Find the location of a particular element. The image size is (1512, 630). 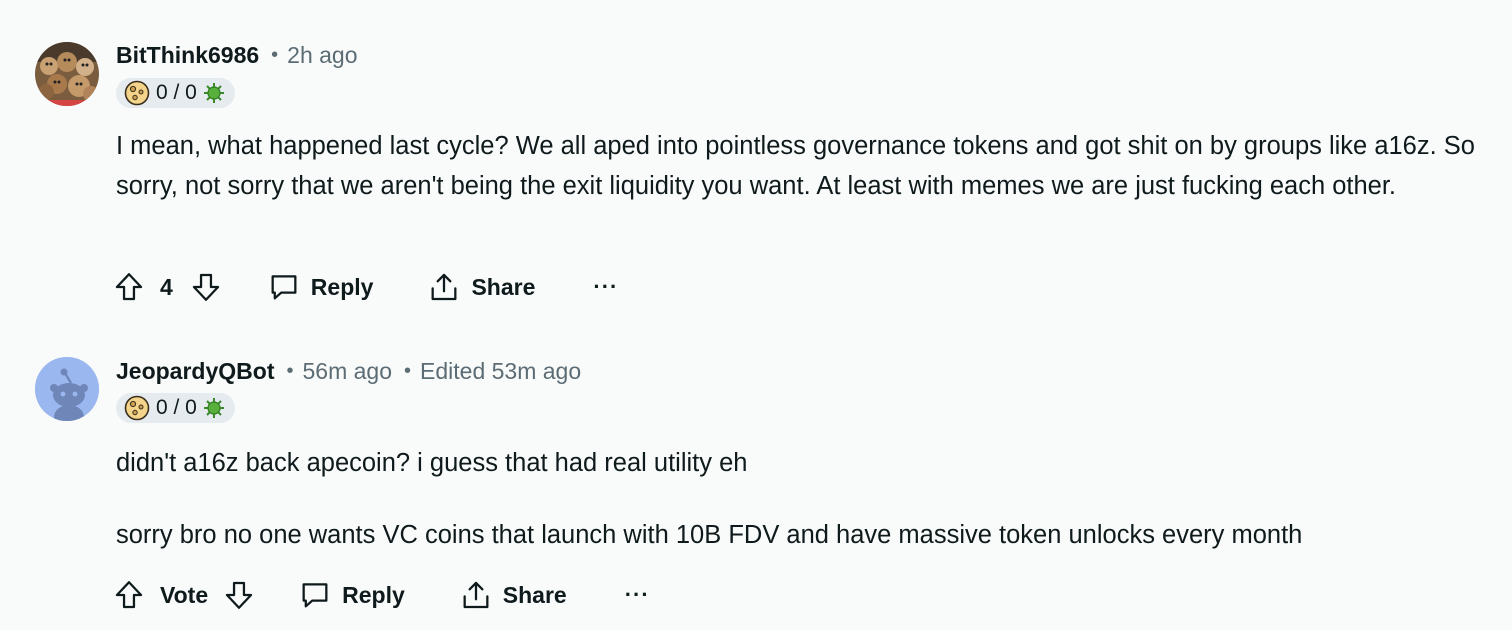

comment-actions: 4 Reply Share ··· is located at coordinates (365, 287).